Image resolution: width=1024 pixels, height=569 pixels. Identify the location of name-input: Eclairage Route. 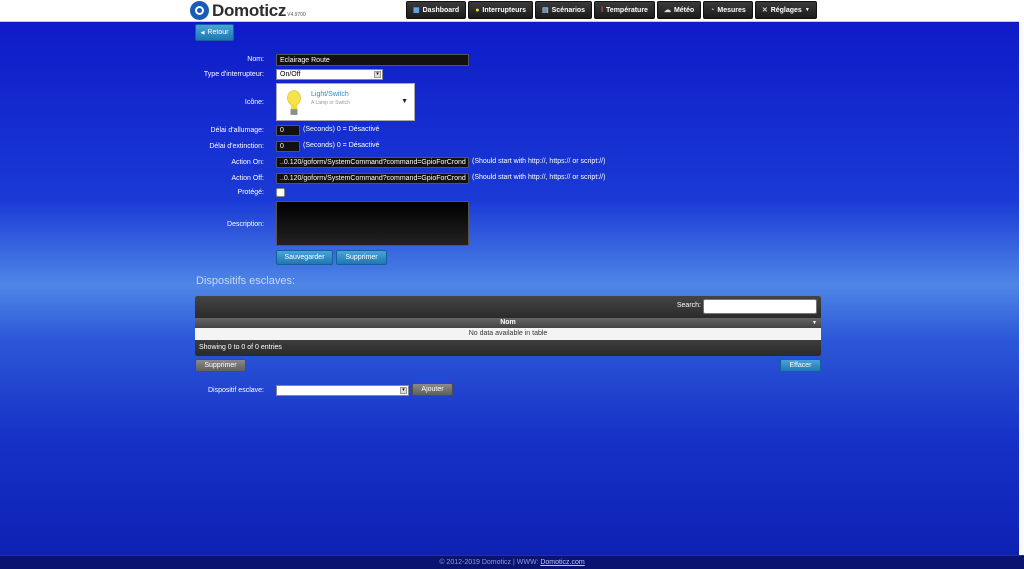
(372, 60).